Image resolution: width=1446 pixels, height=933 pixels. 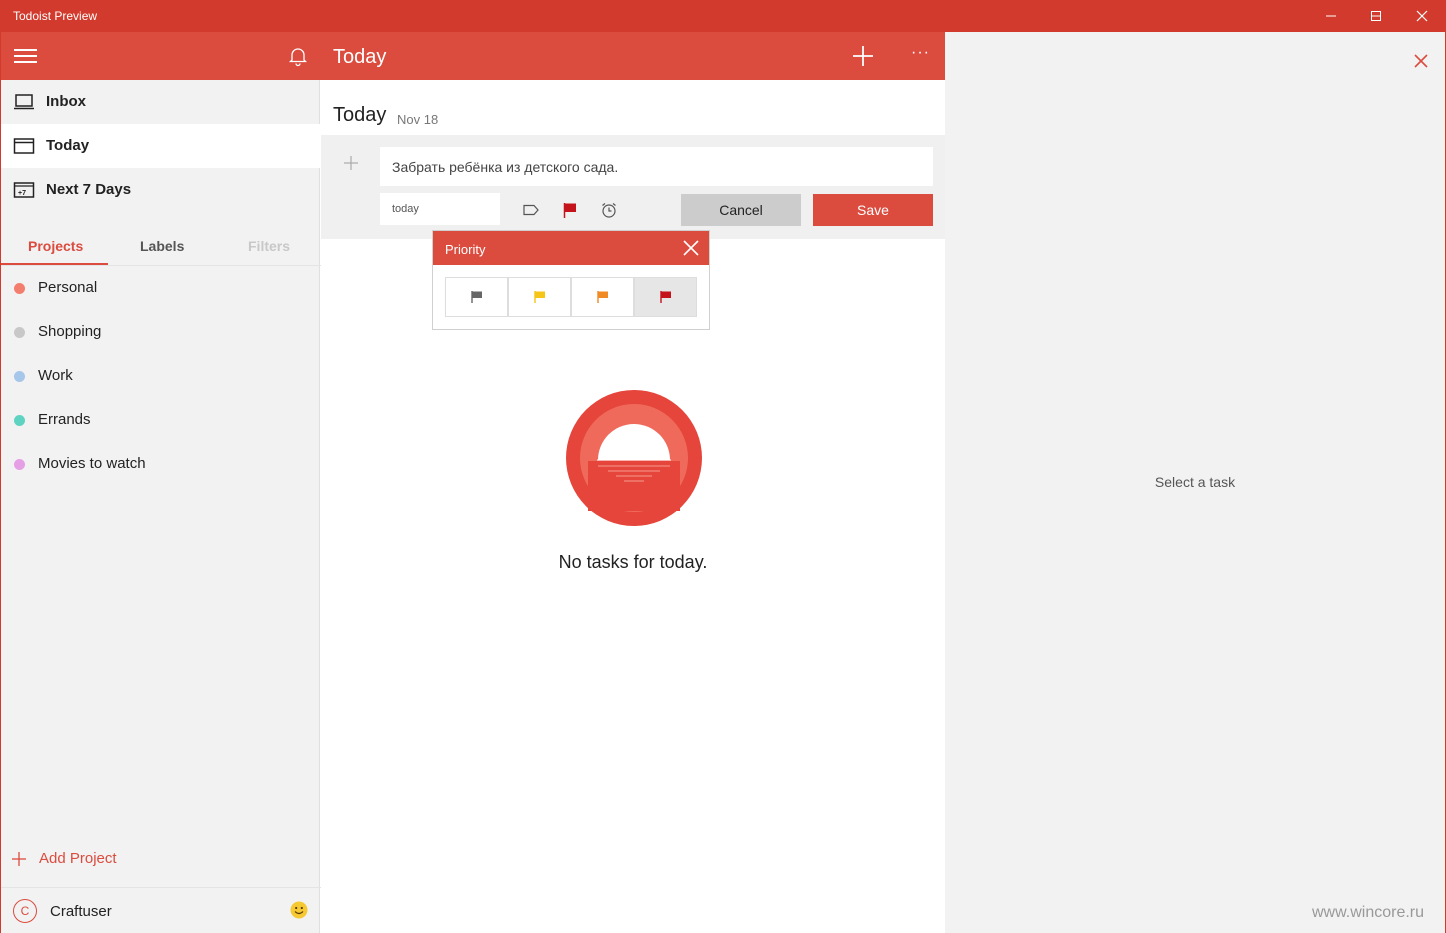 I want to click on priority-4-option, so click(x=476, y=297).